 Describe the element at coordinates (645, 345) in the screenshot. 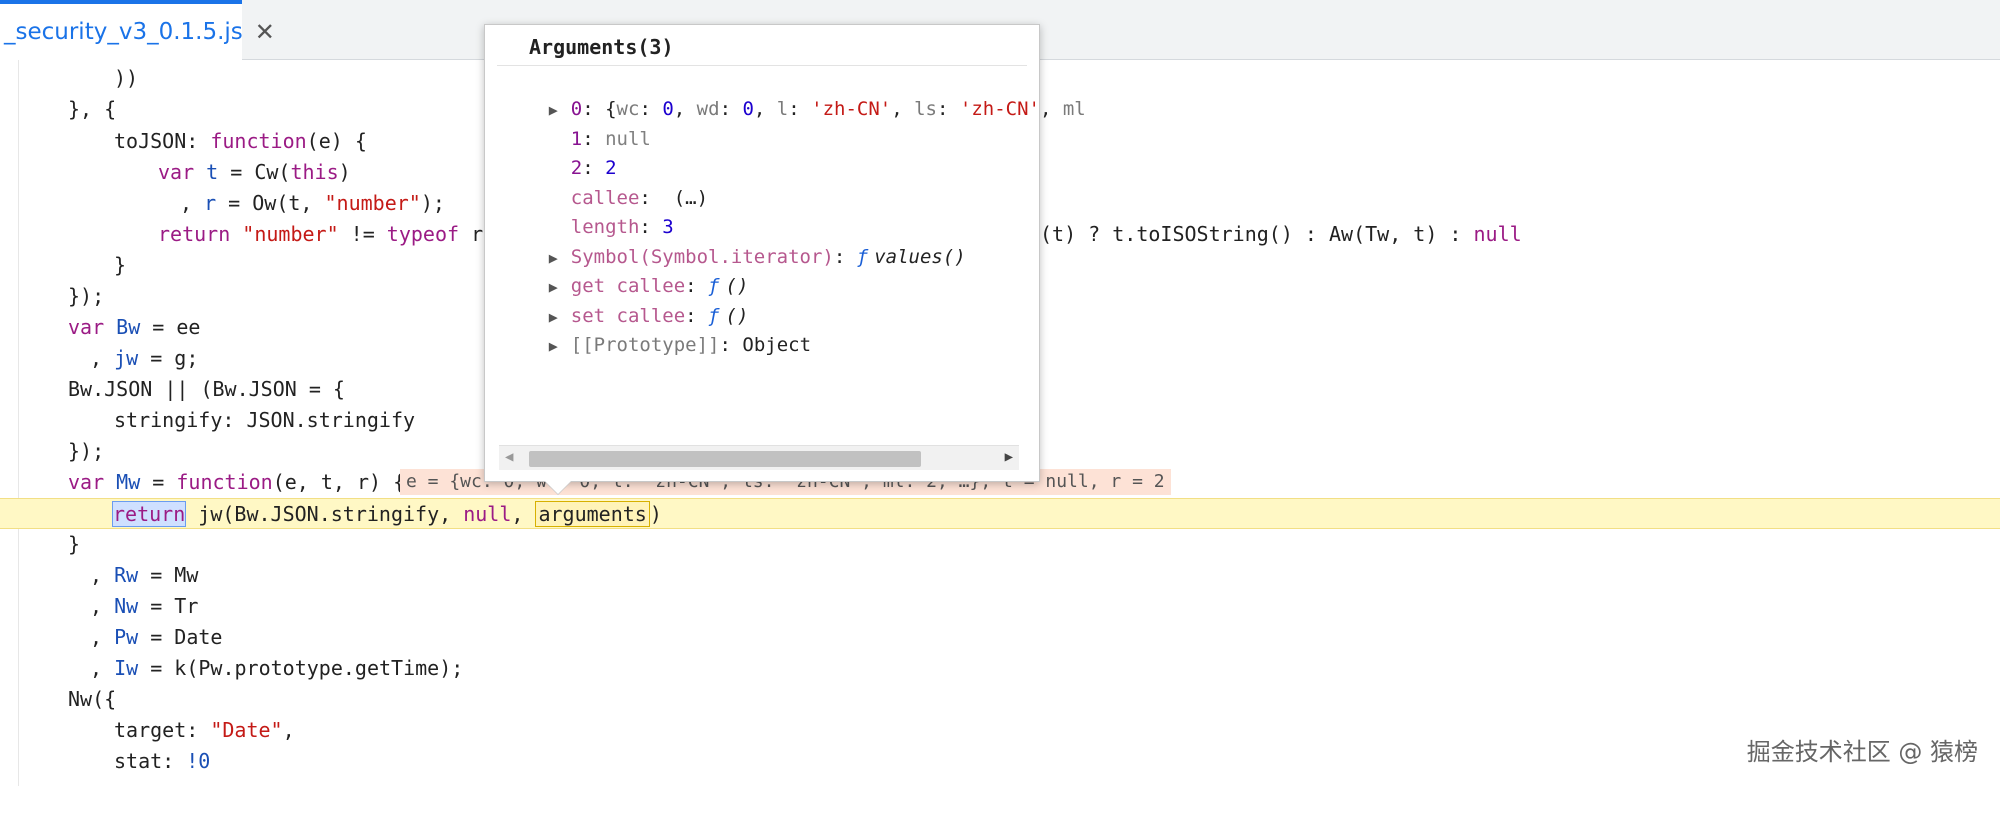

I see `property-key: [[Prototype]]` at that location.